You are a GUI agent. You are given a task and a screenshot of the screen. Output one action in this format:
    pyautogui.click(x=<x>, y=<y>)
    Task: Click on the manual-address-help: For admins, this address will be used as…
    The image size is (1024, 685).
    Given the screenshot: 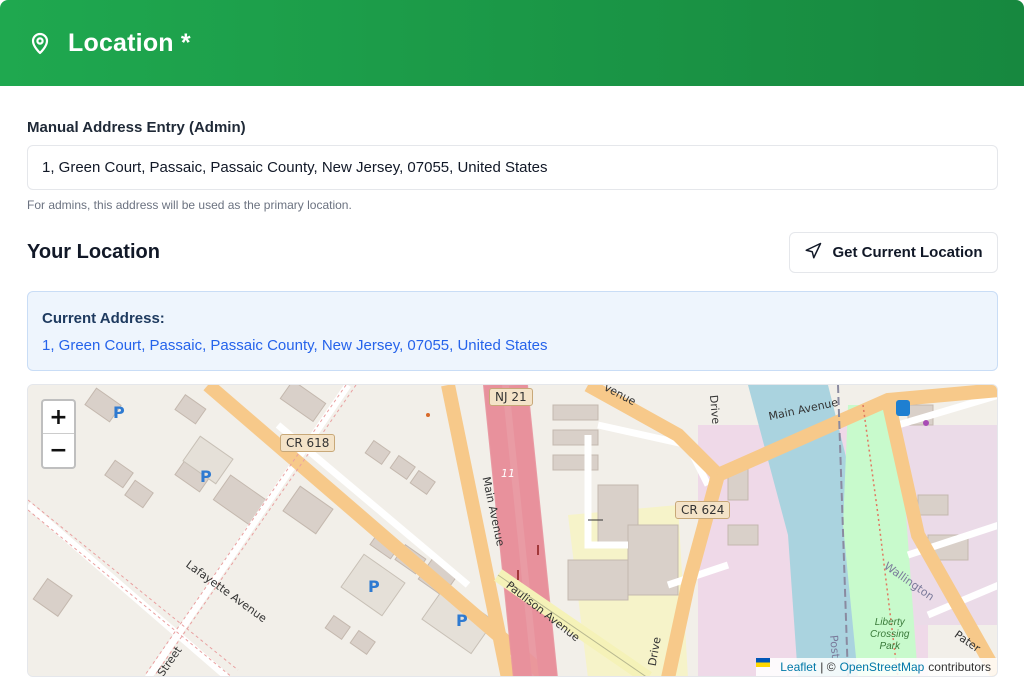 What is the action you would take?
    pyautogui.click(x=189, y=205)
    